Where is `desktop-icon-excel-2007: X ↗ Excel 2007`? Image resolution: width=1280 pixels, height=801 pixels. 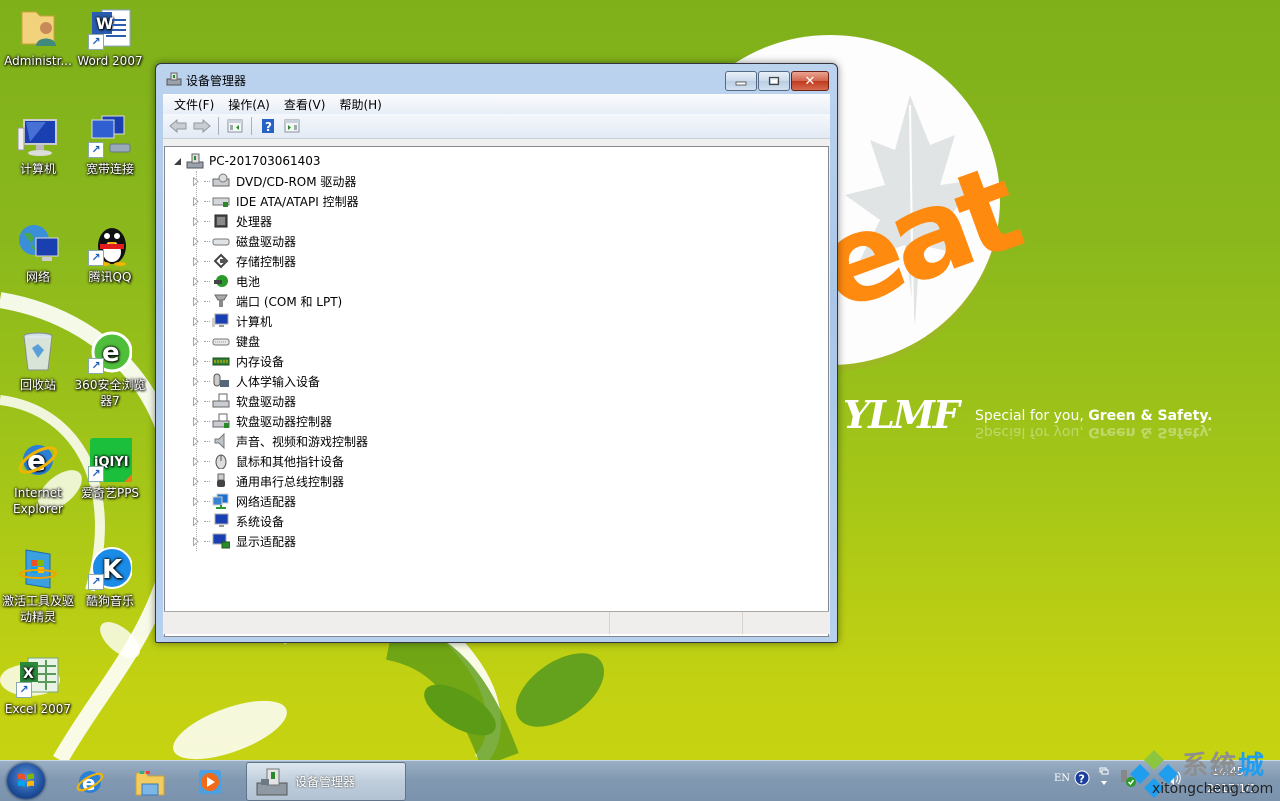 desktop-icon-excel-2007: X ↗ Excel 2007 is located at coordinates (38, 685).